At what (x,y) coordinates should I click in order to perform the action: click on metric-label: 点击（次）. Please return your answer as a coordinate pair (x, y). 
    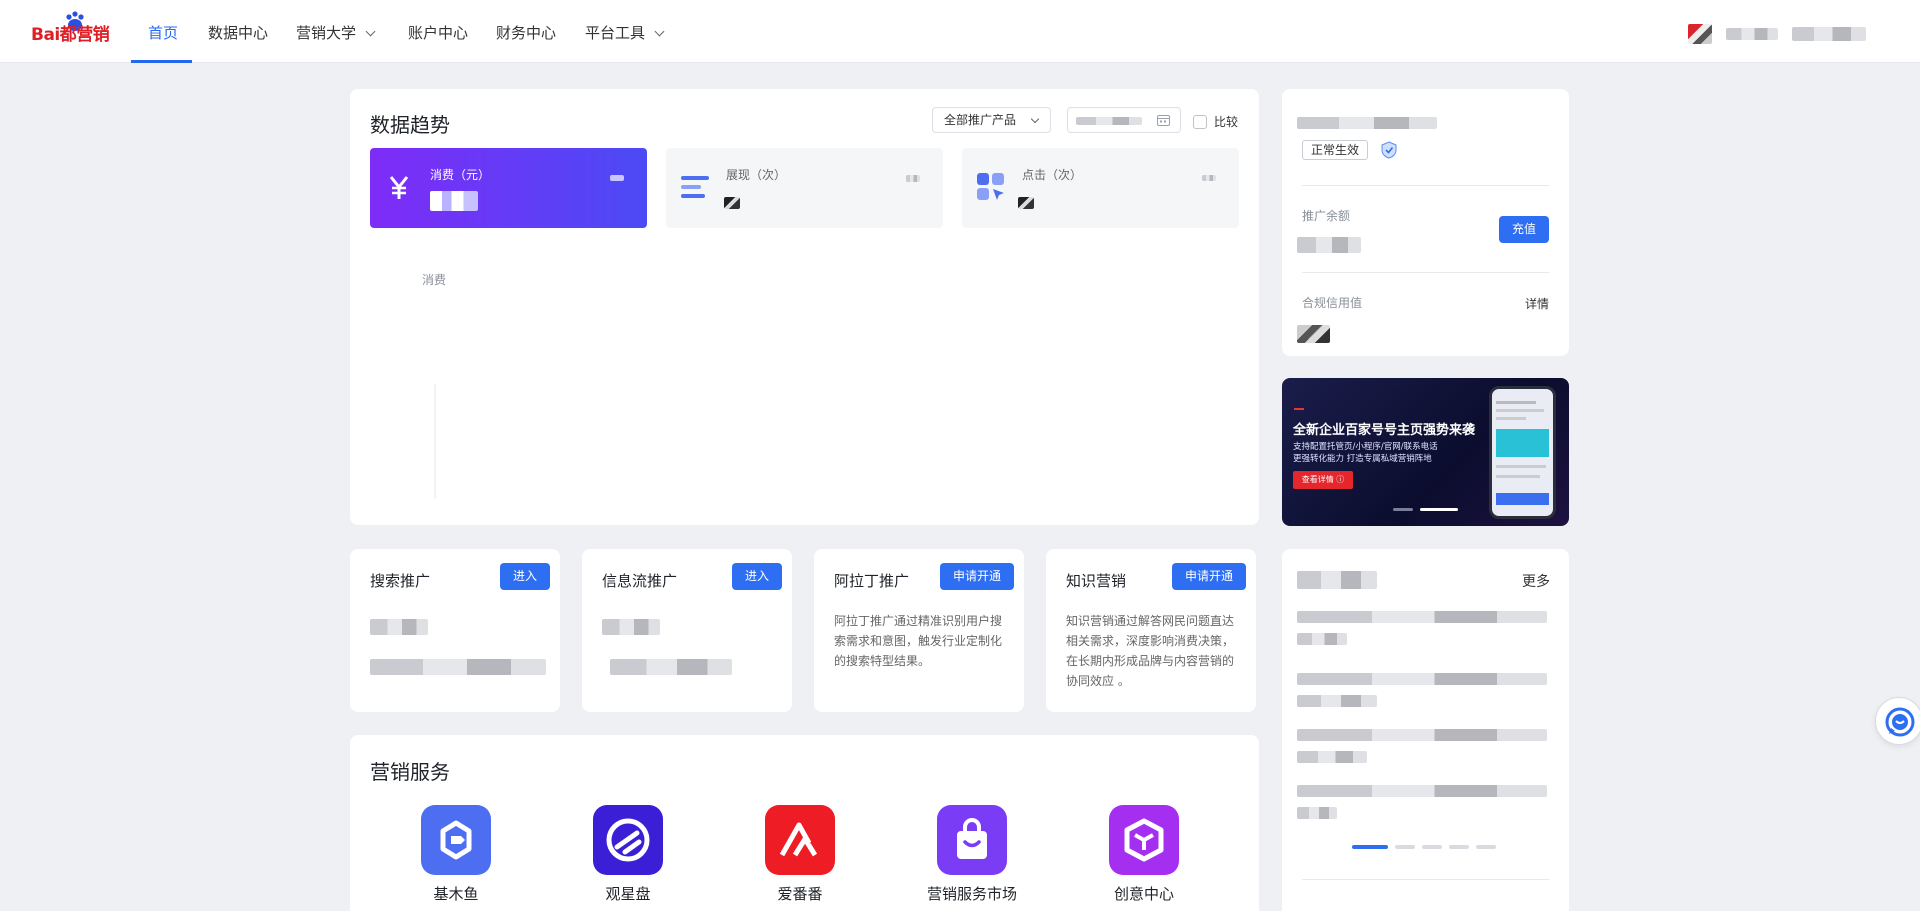
    Looking at the image, I should click on (1052, 175).